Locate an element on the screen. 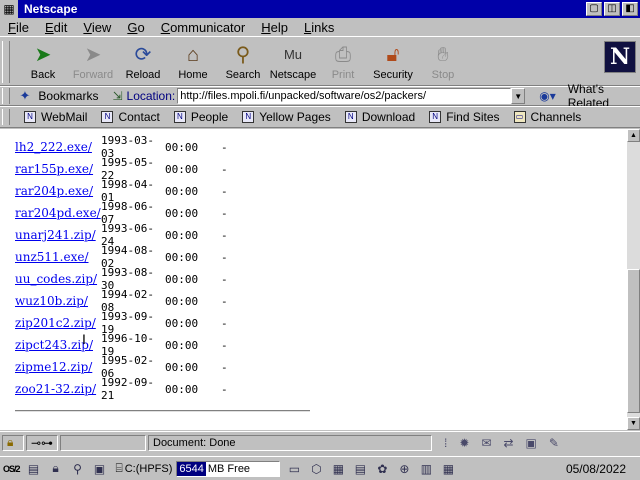  file-date: 1992-09-21 is located at coordinates (127, 389).